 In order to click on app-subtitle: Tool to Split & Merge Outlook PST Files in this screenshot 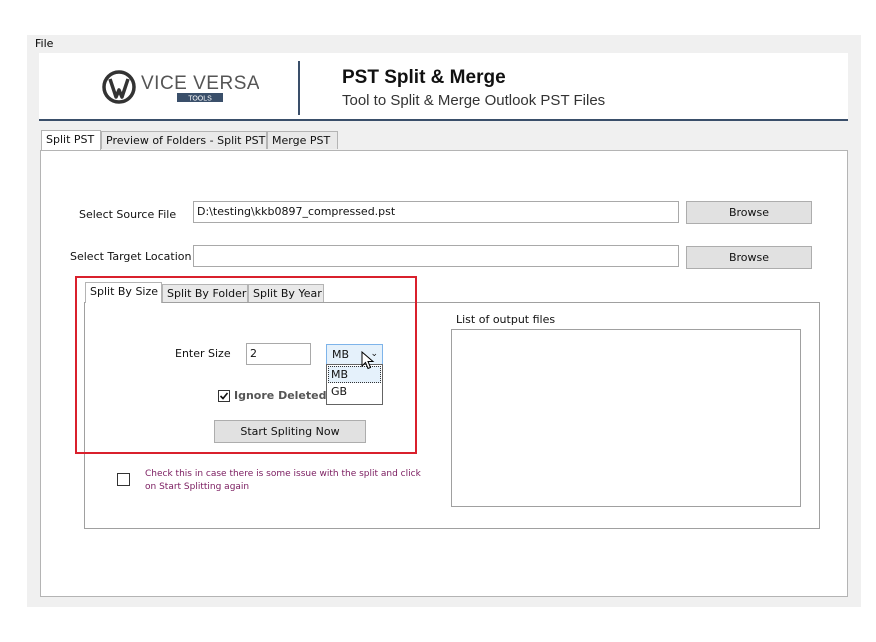, I will do `click(474, 100)`.